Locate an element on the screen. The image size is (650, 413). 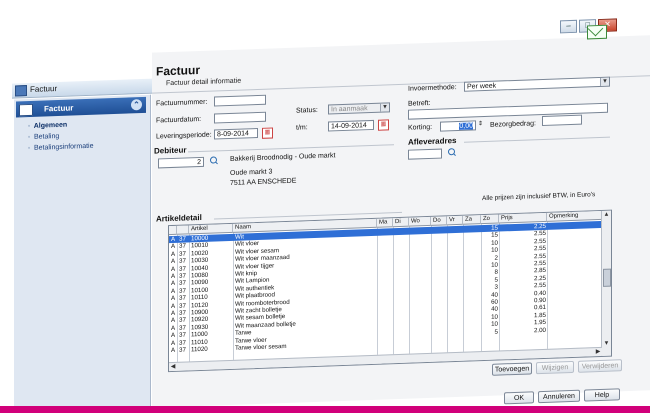
status-label: Status: is located at coordinates (307, 110).